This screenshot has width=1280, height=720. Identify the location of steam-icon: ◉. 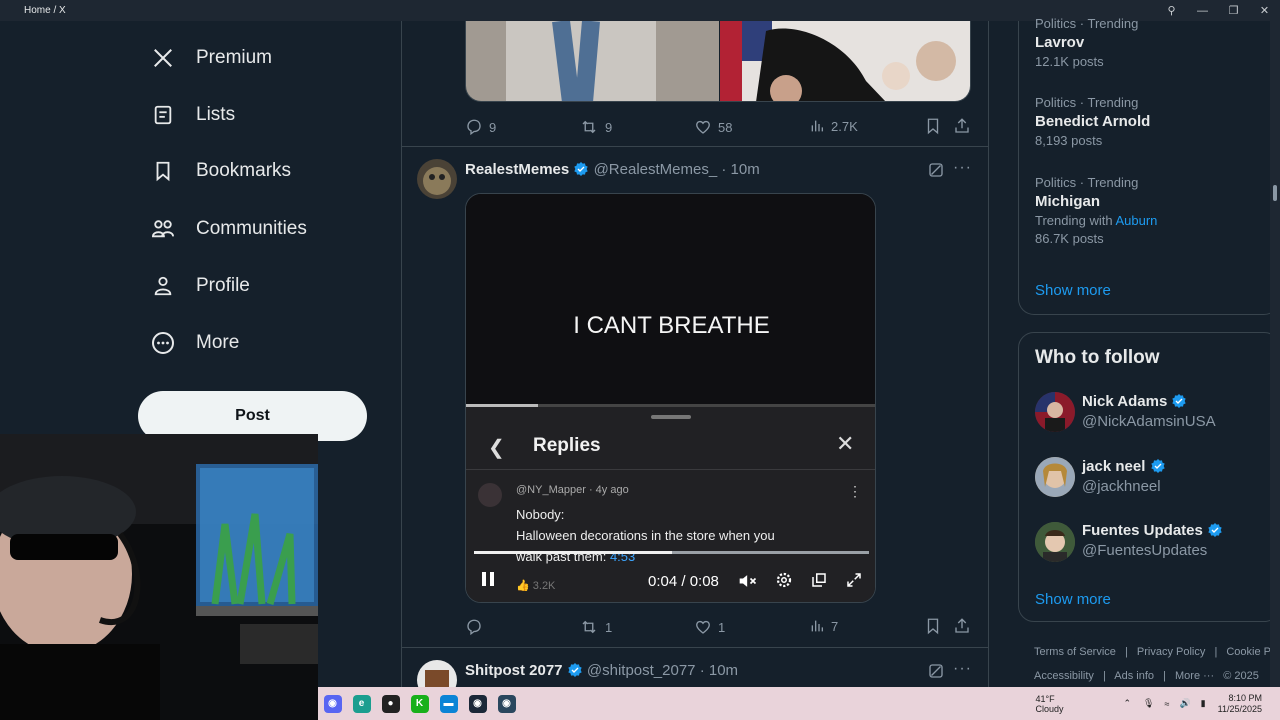
(477, 703).